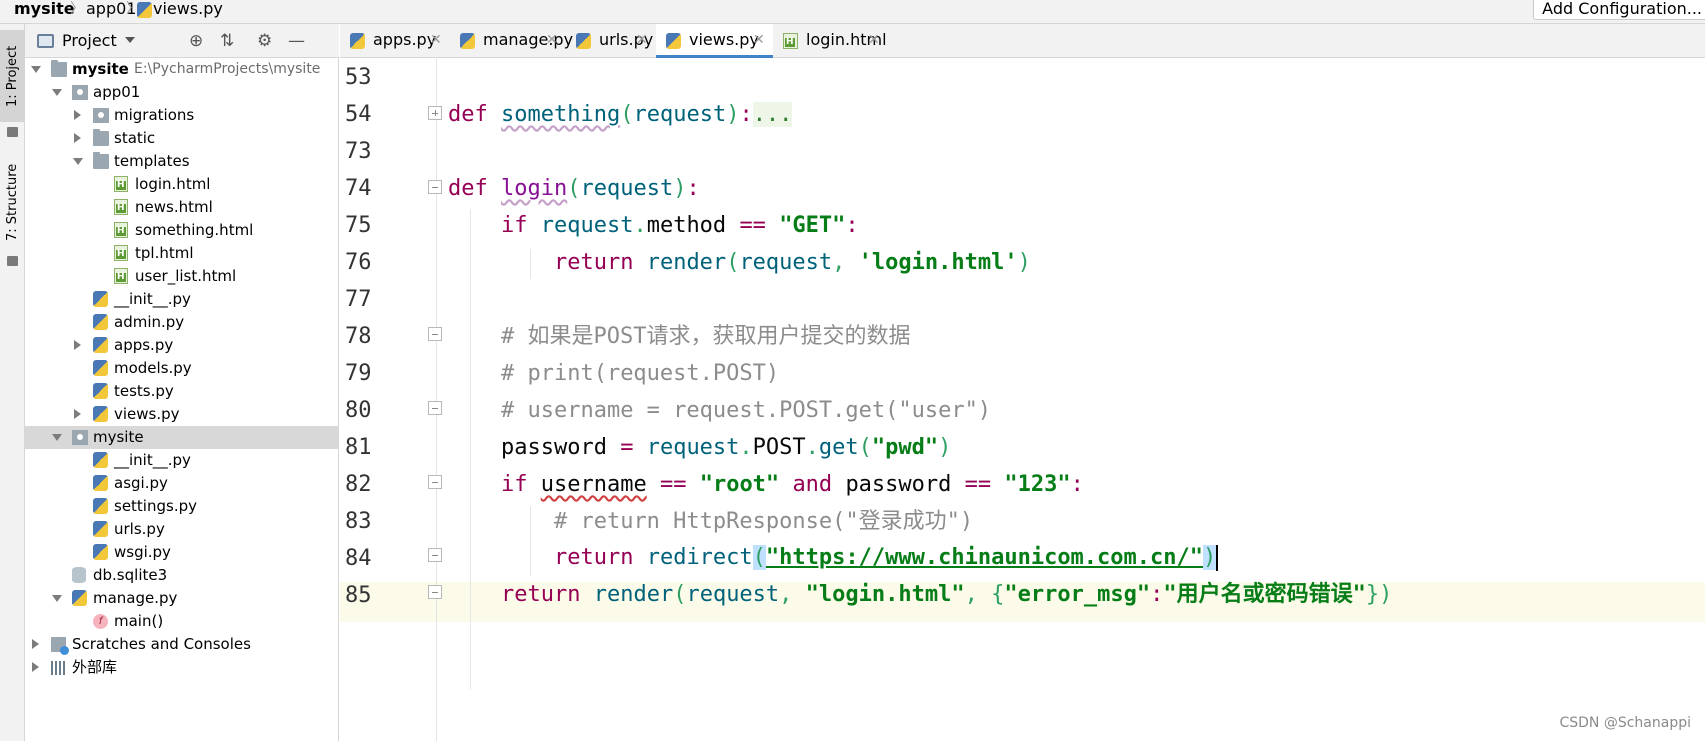 The width and height of the screenshot is (1705, 741). I want to click on tree-item: 外部库, so click(182, 667).